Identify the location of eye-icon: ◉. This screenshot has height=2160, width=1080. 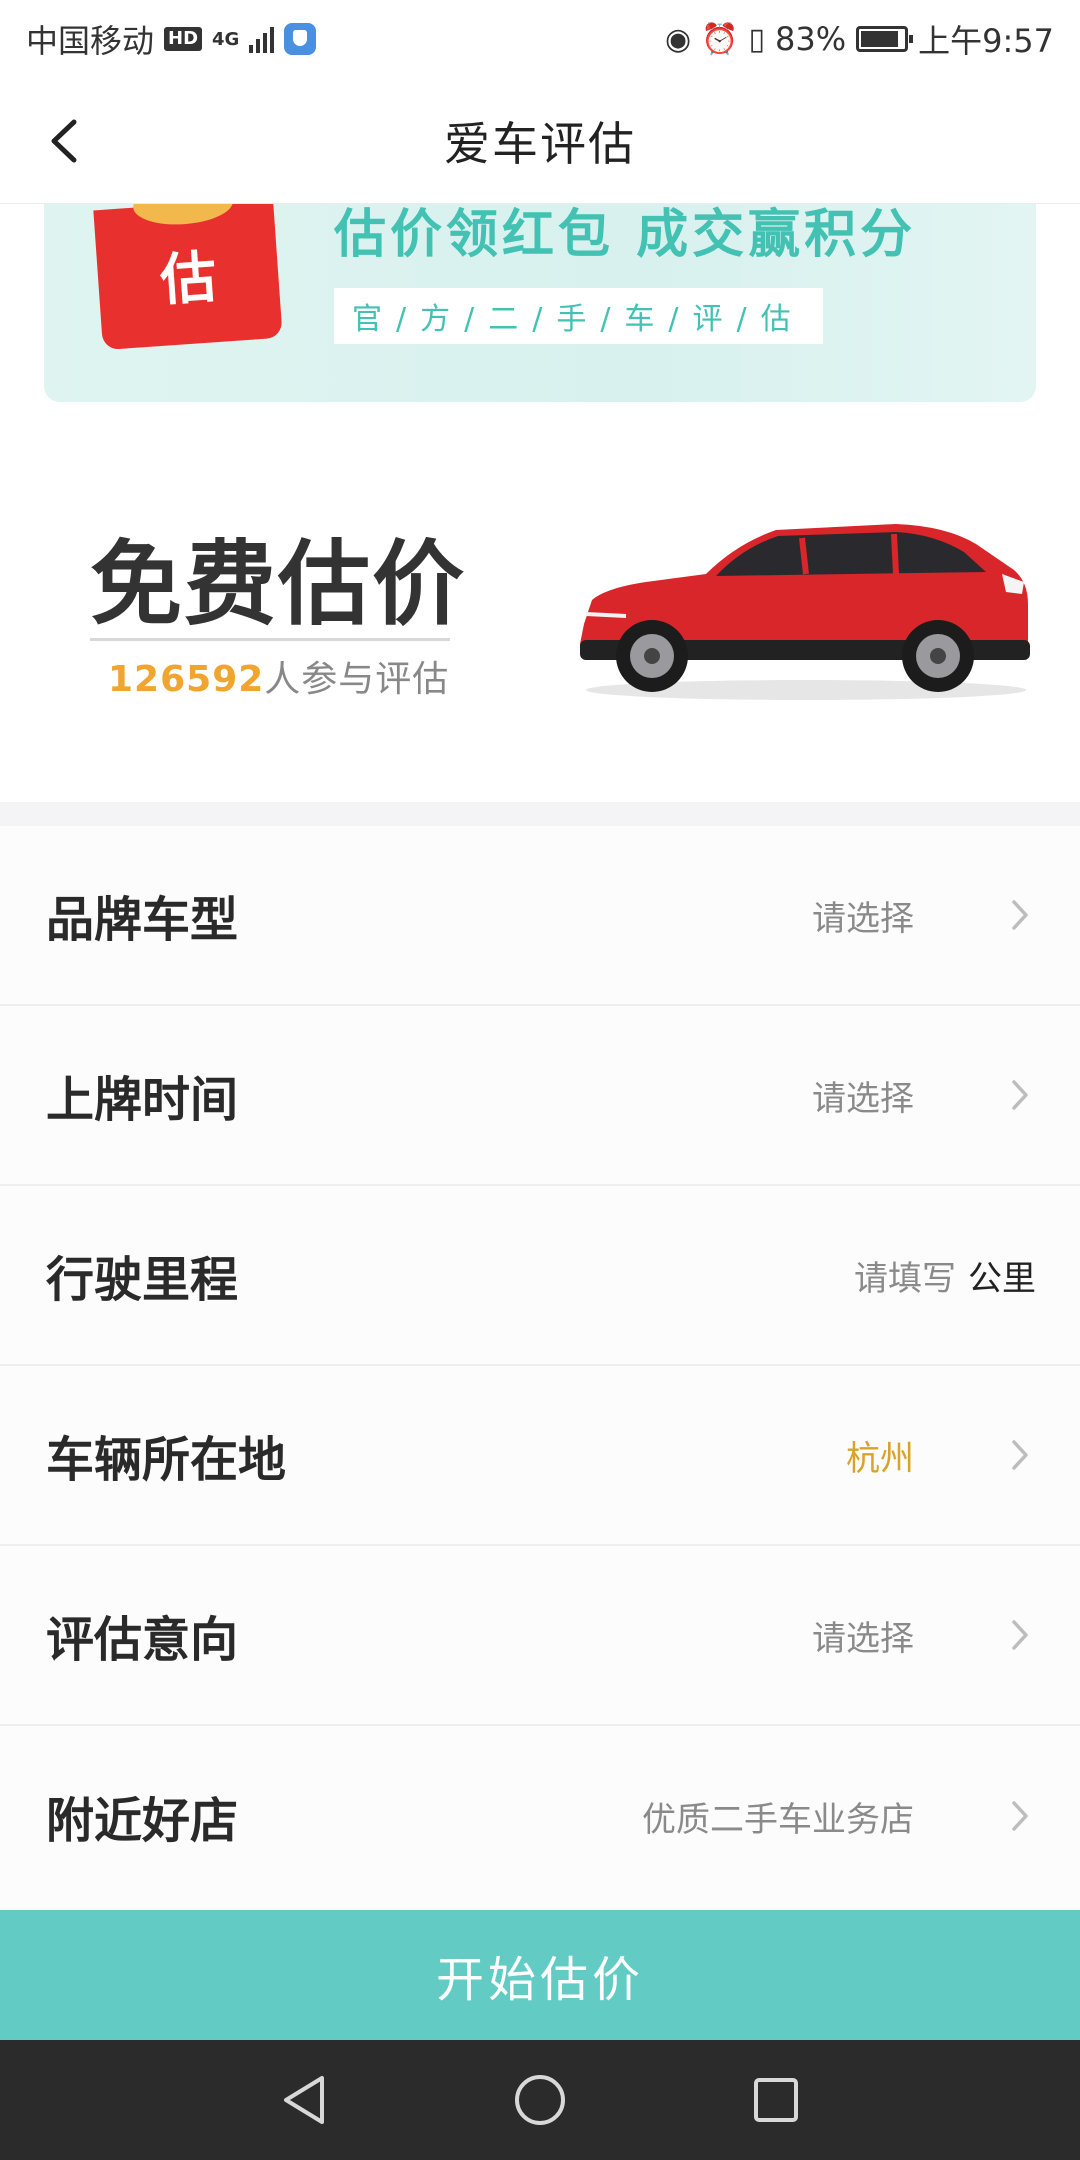
(678, 39).